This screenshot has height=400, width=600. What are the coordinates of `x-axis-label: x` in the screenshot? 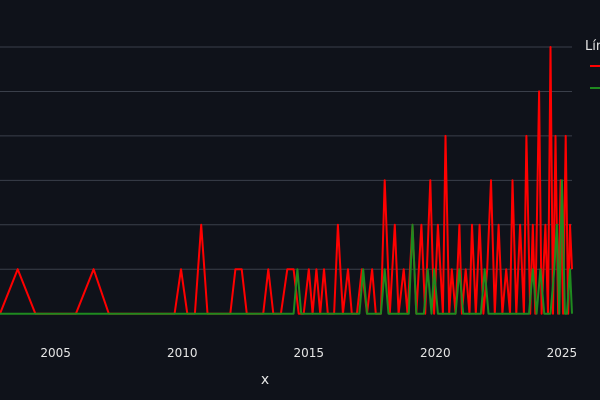 It's located at (265, 380).